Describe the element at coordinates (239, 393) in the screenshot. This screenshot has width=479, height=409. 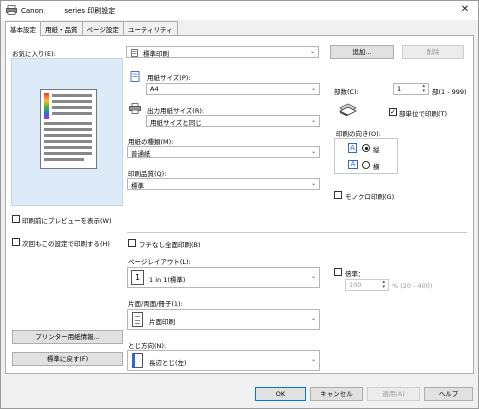
I see `dialog-button-bar: OK キャンセル 適用(A) ヘルプ` at that location.